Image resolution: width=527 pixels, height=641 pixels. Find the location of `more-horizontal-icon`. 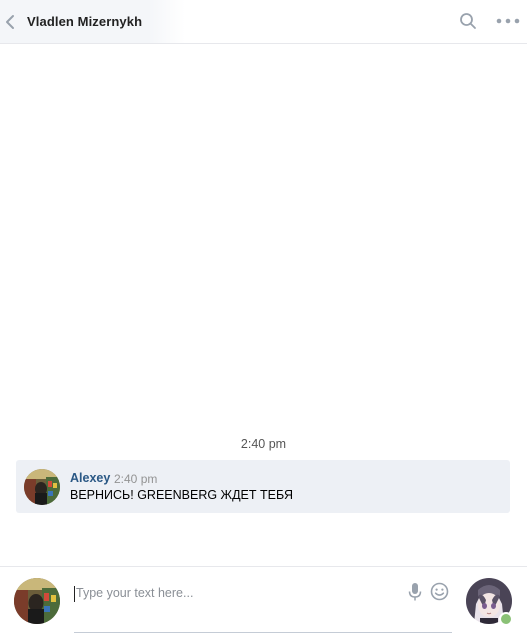

more-horizontal-icon is located at coordinates (508, 21).